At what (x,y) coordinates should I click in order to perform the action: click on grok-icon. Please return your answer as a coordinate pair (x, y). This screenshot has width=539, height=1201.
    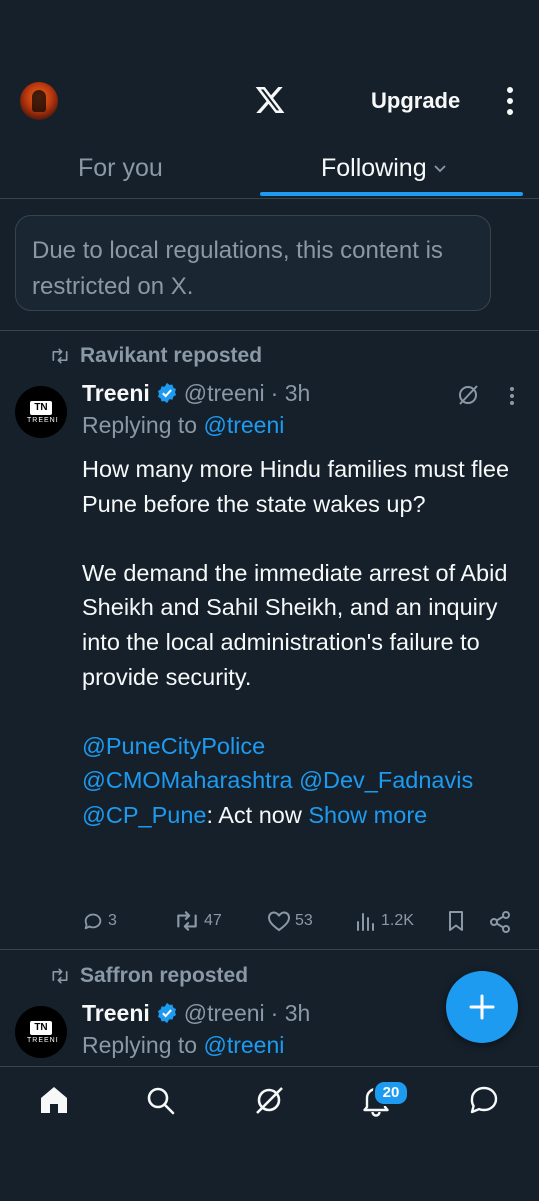
    Looking at the image, I should click on (468, 395).